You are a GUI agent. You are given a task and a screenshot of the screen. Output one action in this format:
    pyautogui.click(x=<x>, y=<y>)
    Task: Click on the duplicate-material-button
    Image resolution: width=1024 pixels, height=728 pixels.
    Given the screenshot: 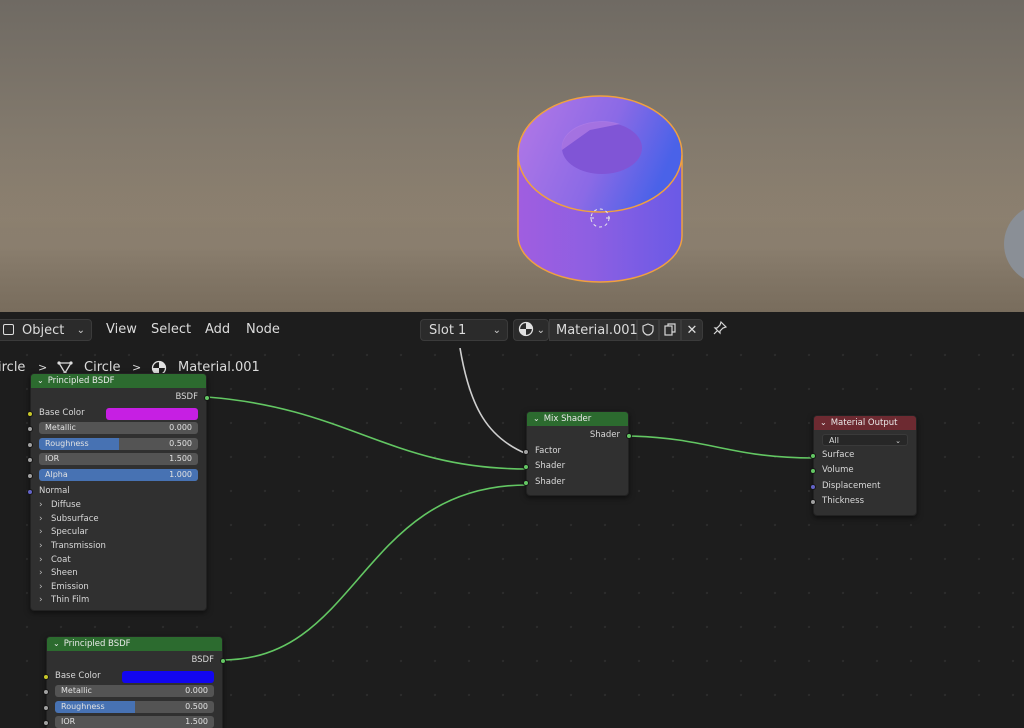 What is the action you would take?
    pyautogui.click(x=670, y=330)
    